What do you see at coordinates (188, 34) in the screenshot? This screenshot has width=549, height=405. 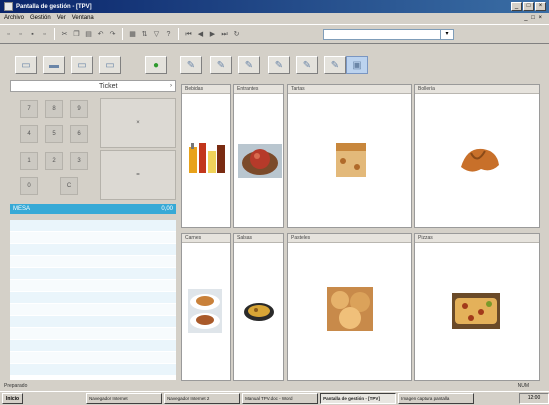 I see `nav-first-icon: ⏮` at bounding box center [188, 34].